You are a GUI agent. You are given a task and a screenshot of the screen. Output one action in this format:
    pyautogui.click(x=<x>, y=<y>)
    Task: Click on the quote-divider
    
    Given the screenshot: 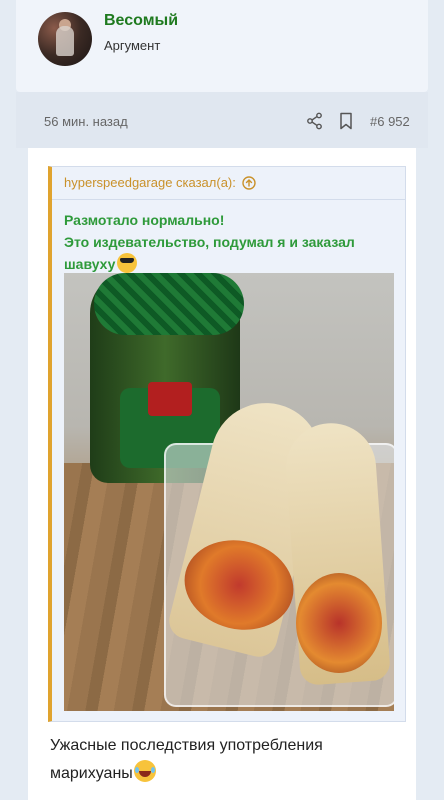 What is the action you would take?
    pyautogui.click(x=228, y=199)
    